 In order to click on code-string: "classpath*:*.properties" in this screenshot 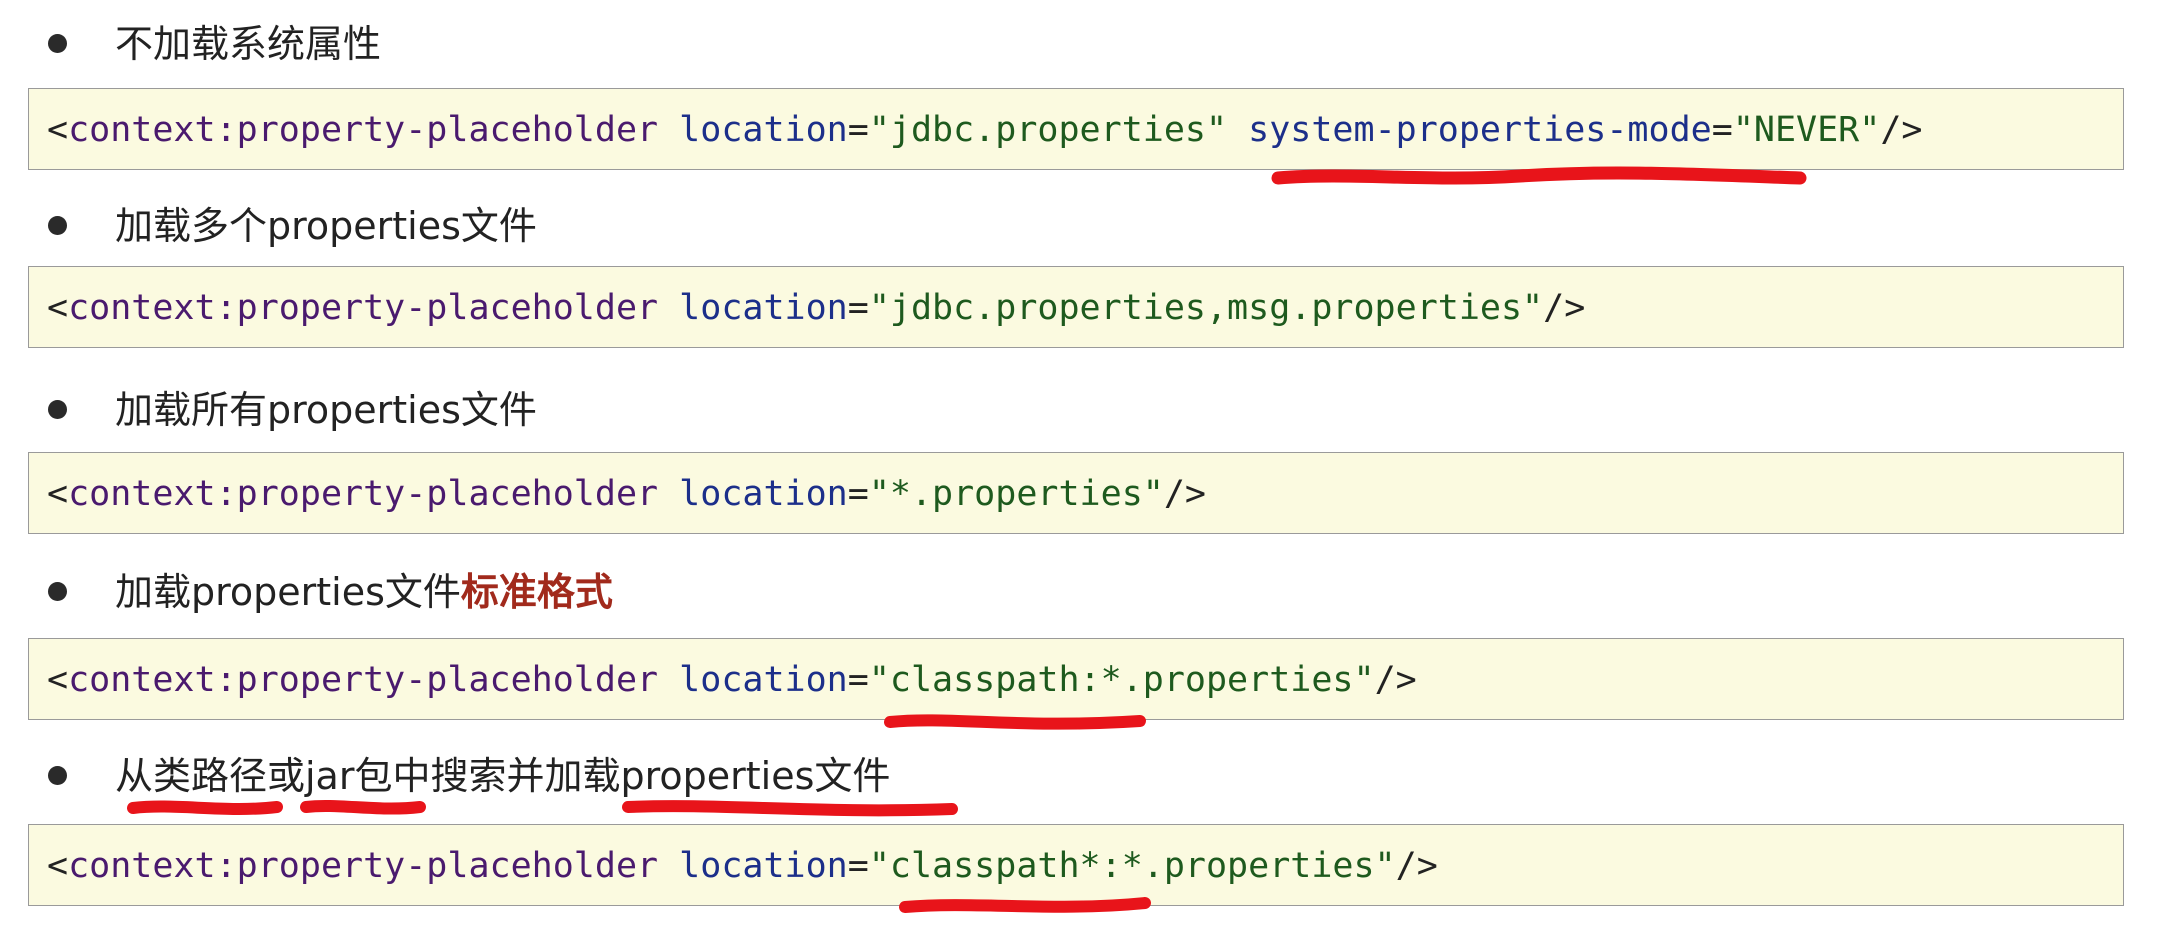, I will do `click(1132, 866)`.